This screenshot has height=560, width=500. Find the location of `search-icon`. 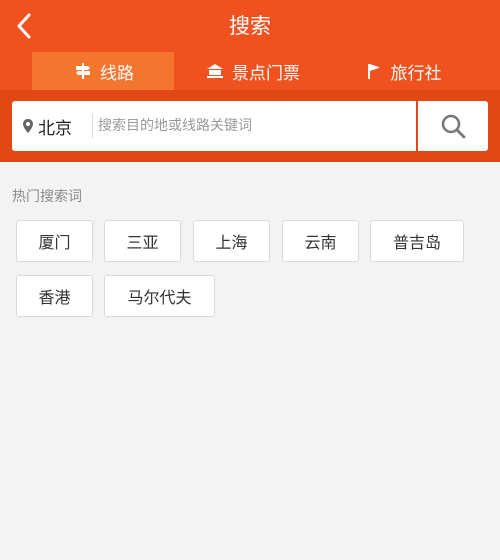

search-icon is located at coordinates (453, 126).